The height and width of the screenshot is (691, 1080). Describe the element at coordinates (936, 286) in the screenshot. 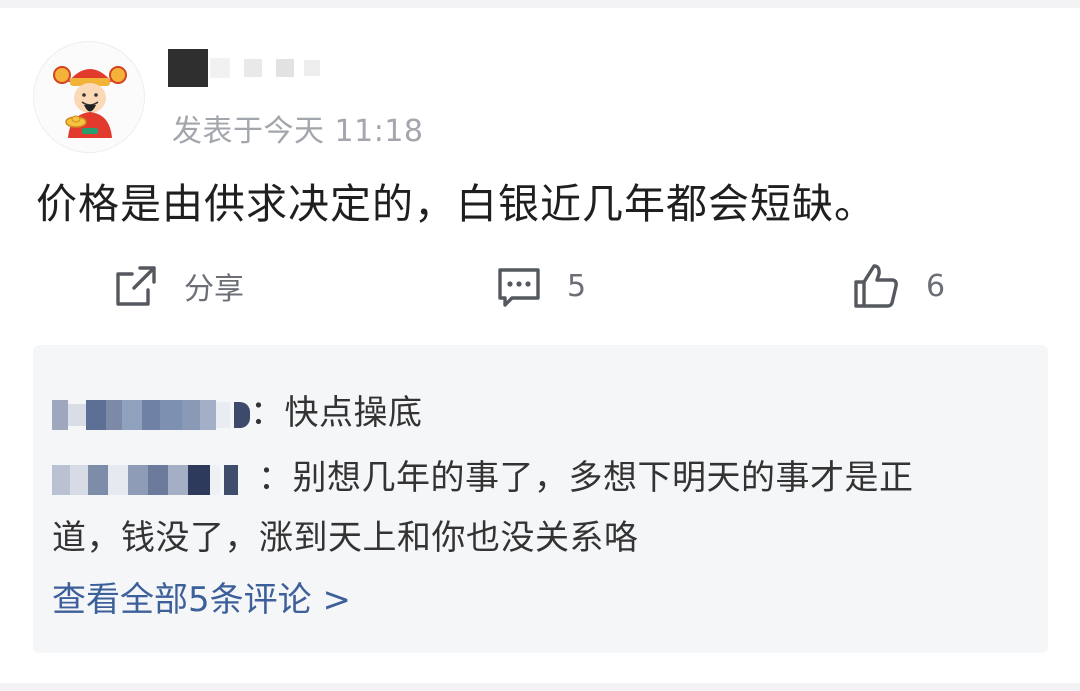

I see `like-count: 6` at that location.